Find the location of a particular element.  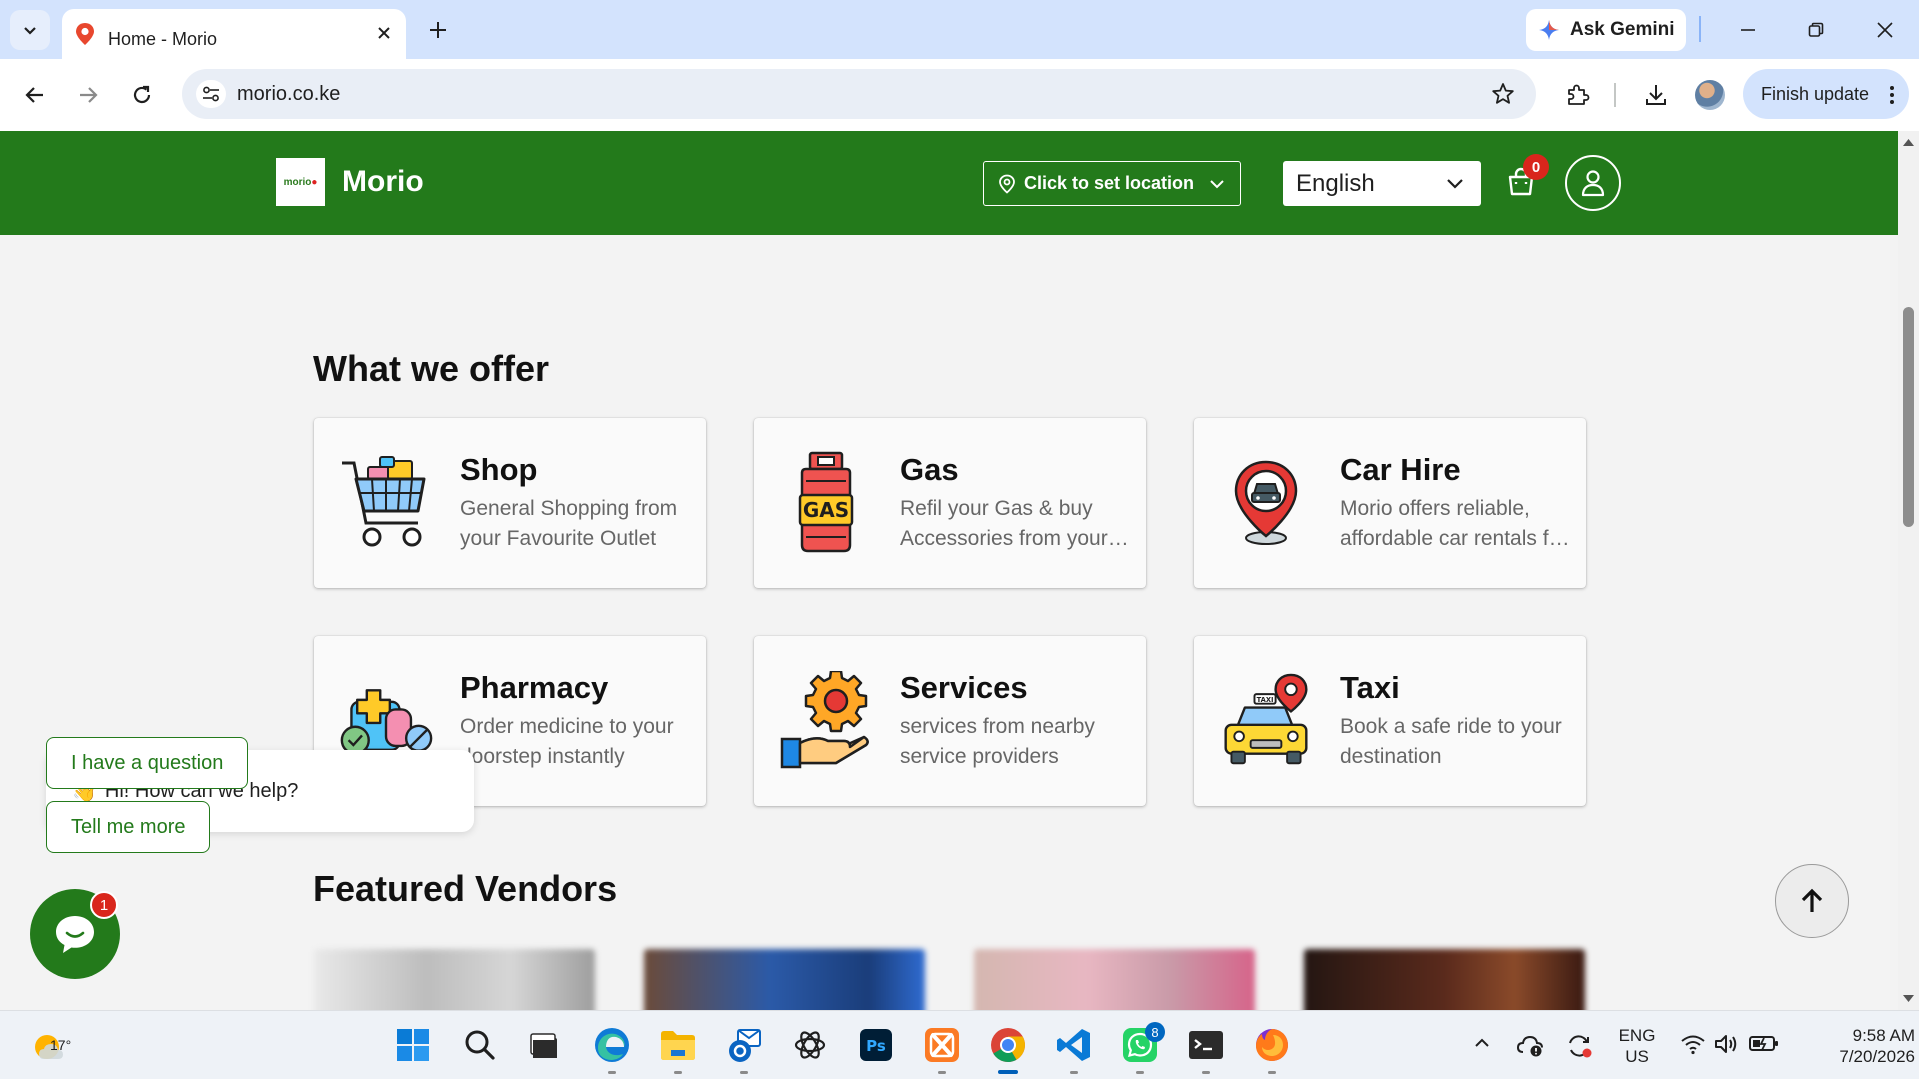

taskbar-edge is located at coordinates (612, 1045).